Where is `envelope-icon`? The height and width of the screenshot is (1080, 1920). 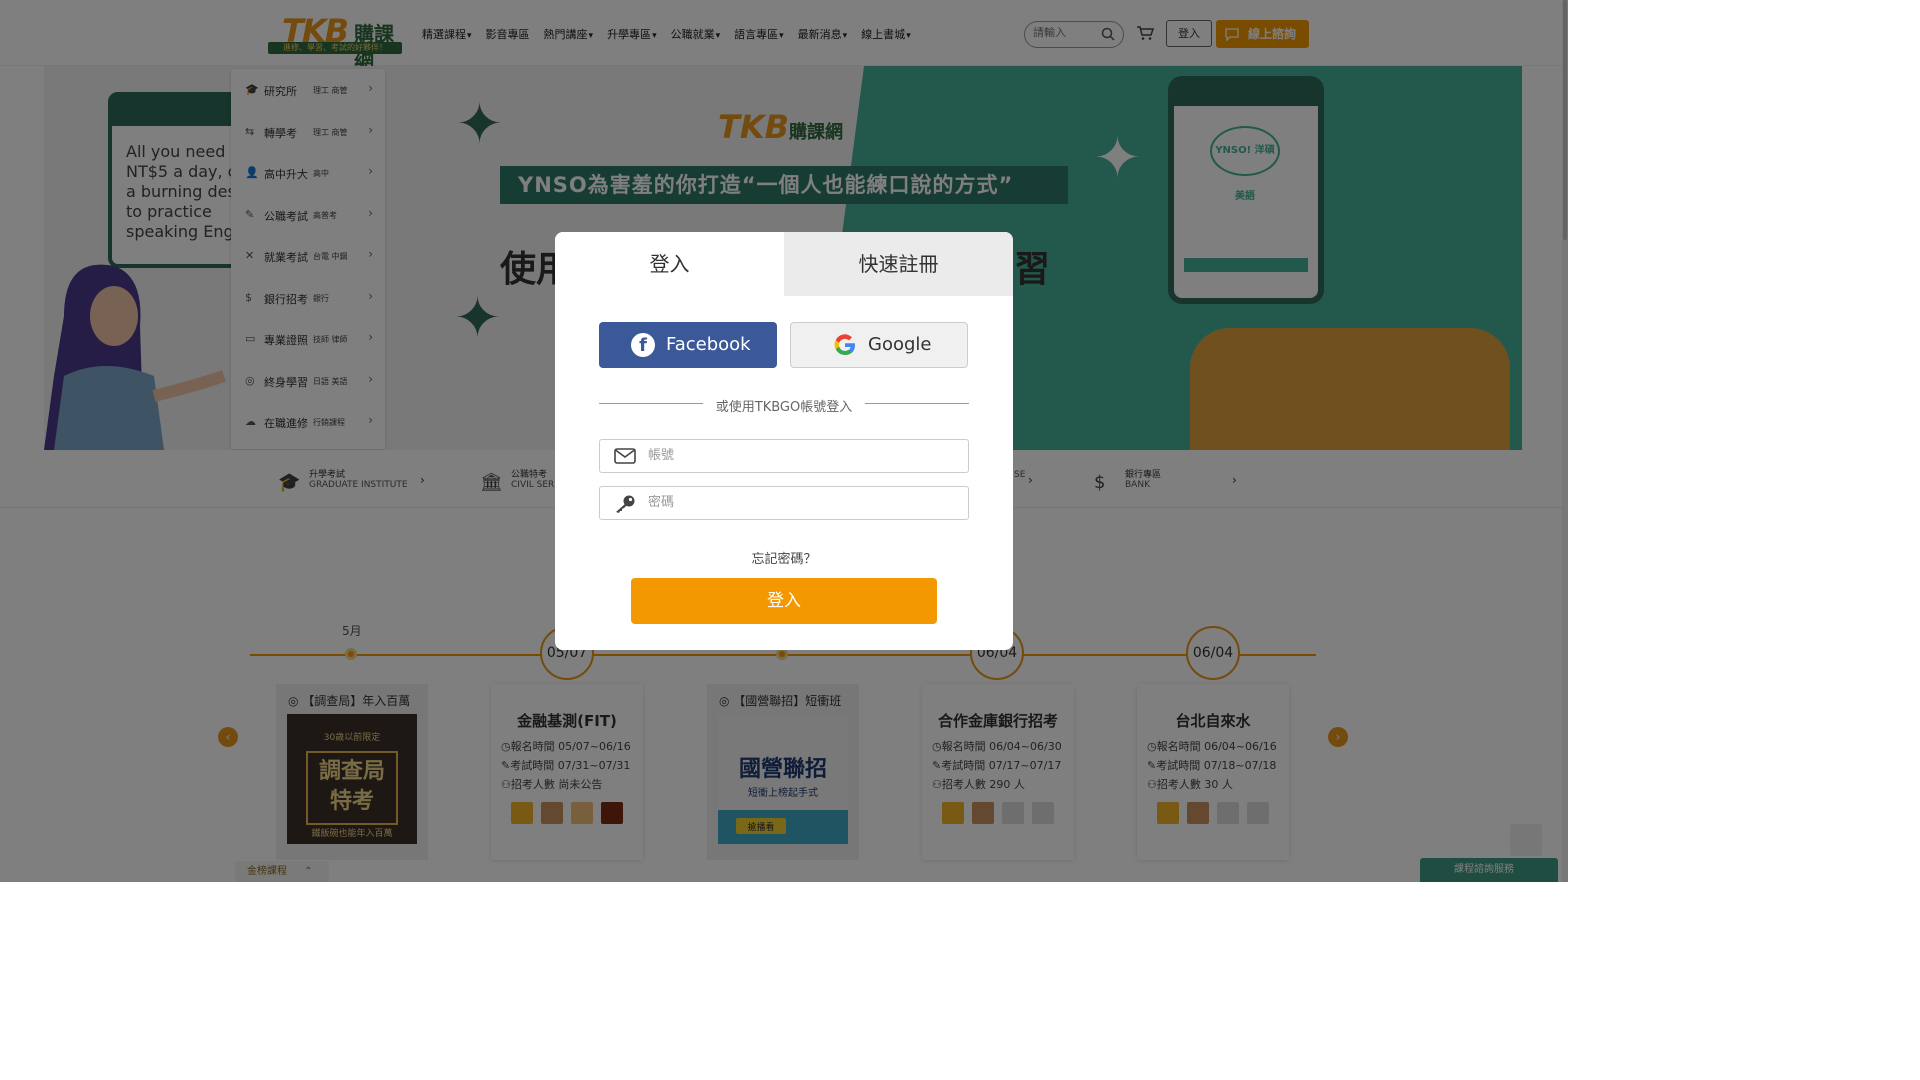 envelope-icon is located at coordinates (625, 456).